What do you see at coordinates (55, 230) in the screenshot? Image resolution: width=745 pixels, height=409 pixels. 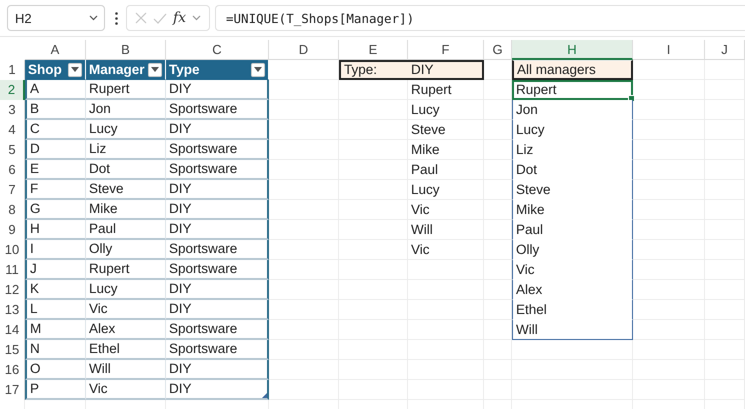 I see `table-cell: H` at bounding box center [55, 230].